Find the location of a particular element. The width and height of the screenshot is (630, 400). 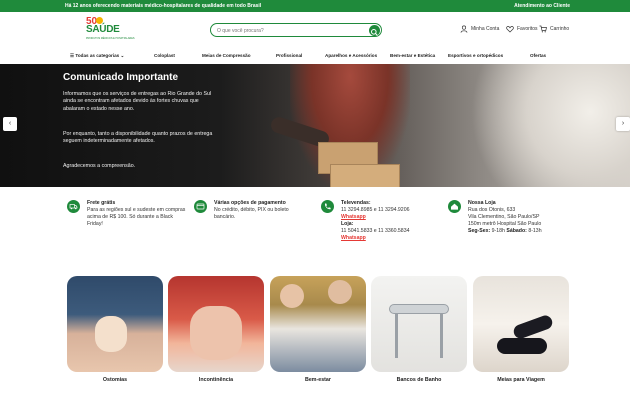

category-card-bancos-de-banho is located at coordinates (419, 324).